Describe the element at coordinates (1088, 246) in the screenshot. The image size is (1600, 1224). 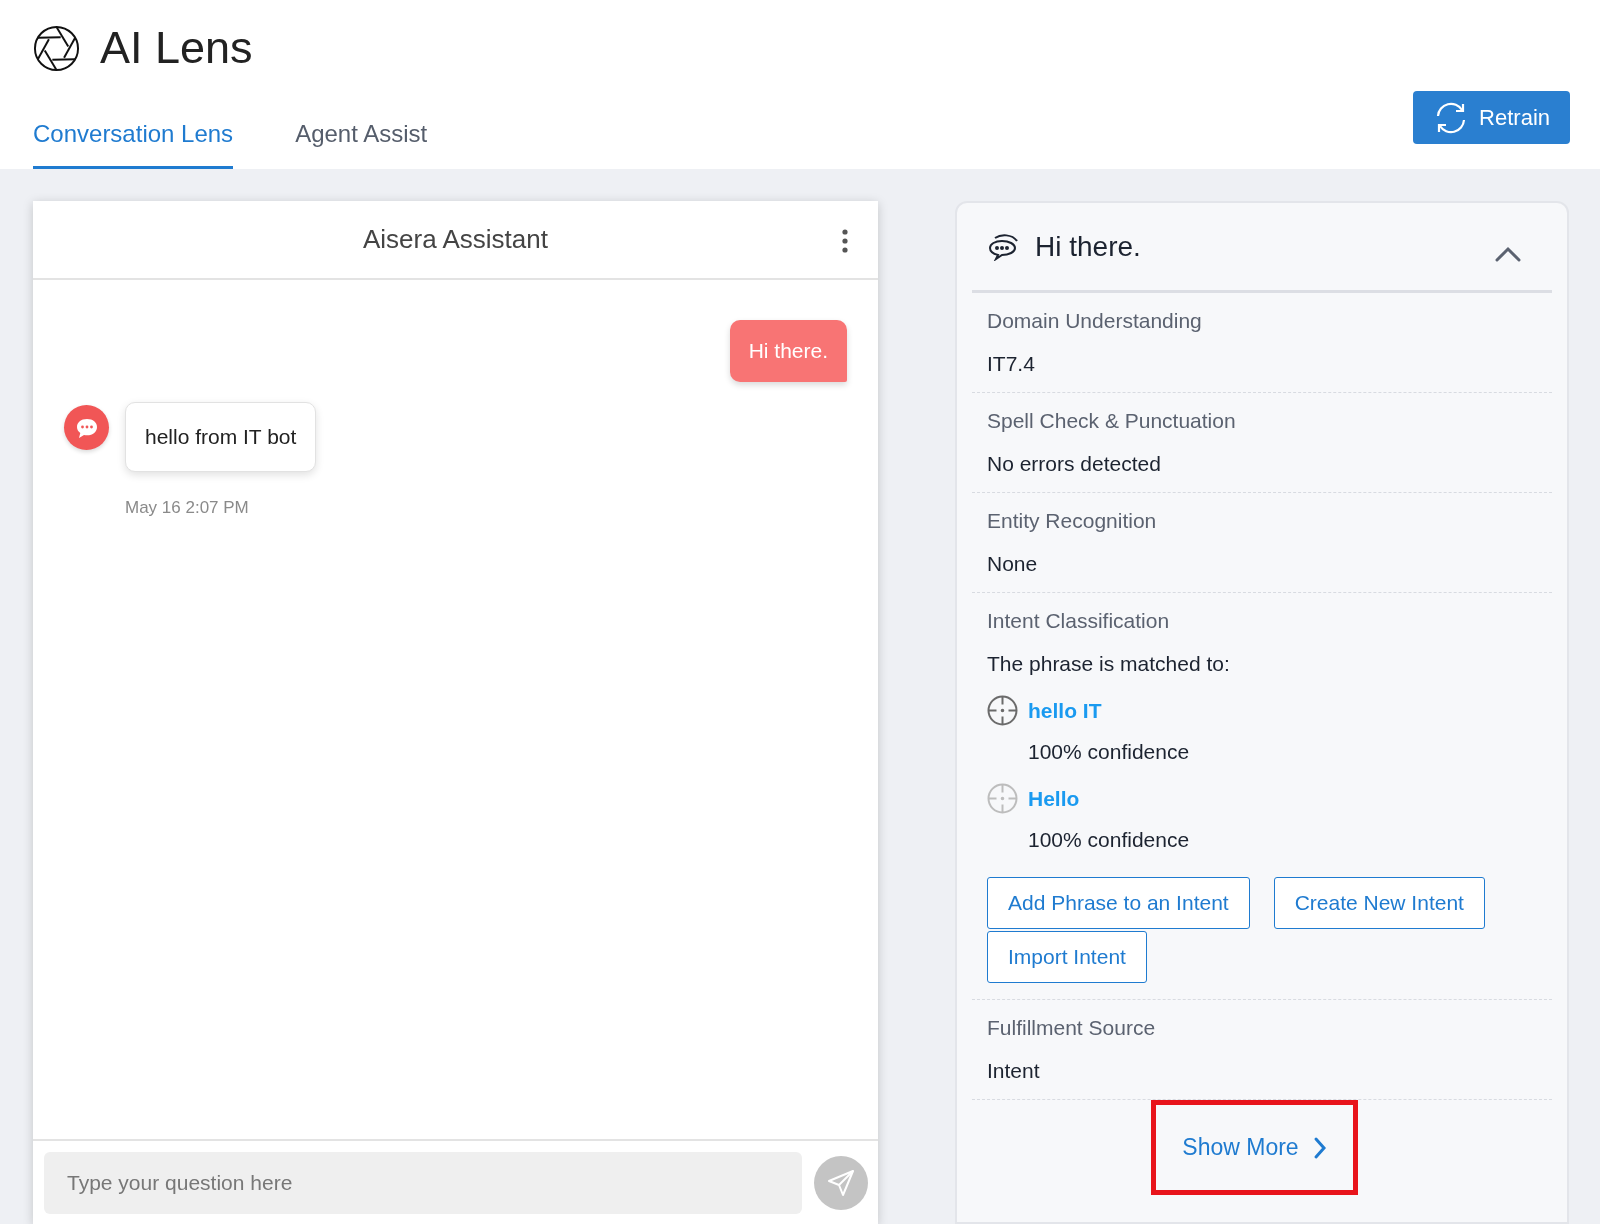
I see `phrase-title: Hi there.` at that location.